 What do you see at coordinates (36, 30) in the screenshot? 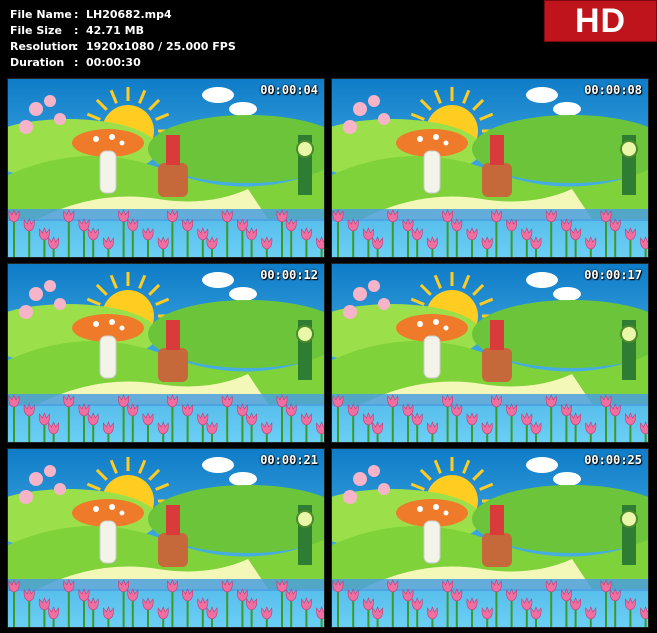
I see `file-size-label: File Size` at bounding box center [36, 30].